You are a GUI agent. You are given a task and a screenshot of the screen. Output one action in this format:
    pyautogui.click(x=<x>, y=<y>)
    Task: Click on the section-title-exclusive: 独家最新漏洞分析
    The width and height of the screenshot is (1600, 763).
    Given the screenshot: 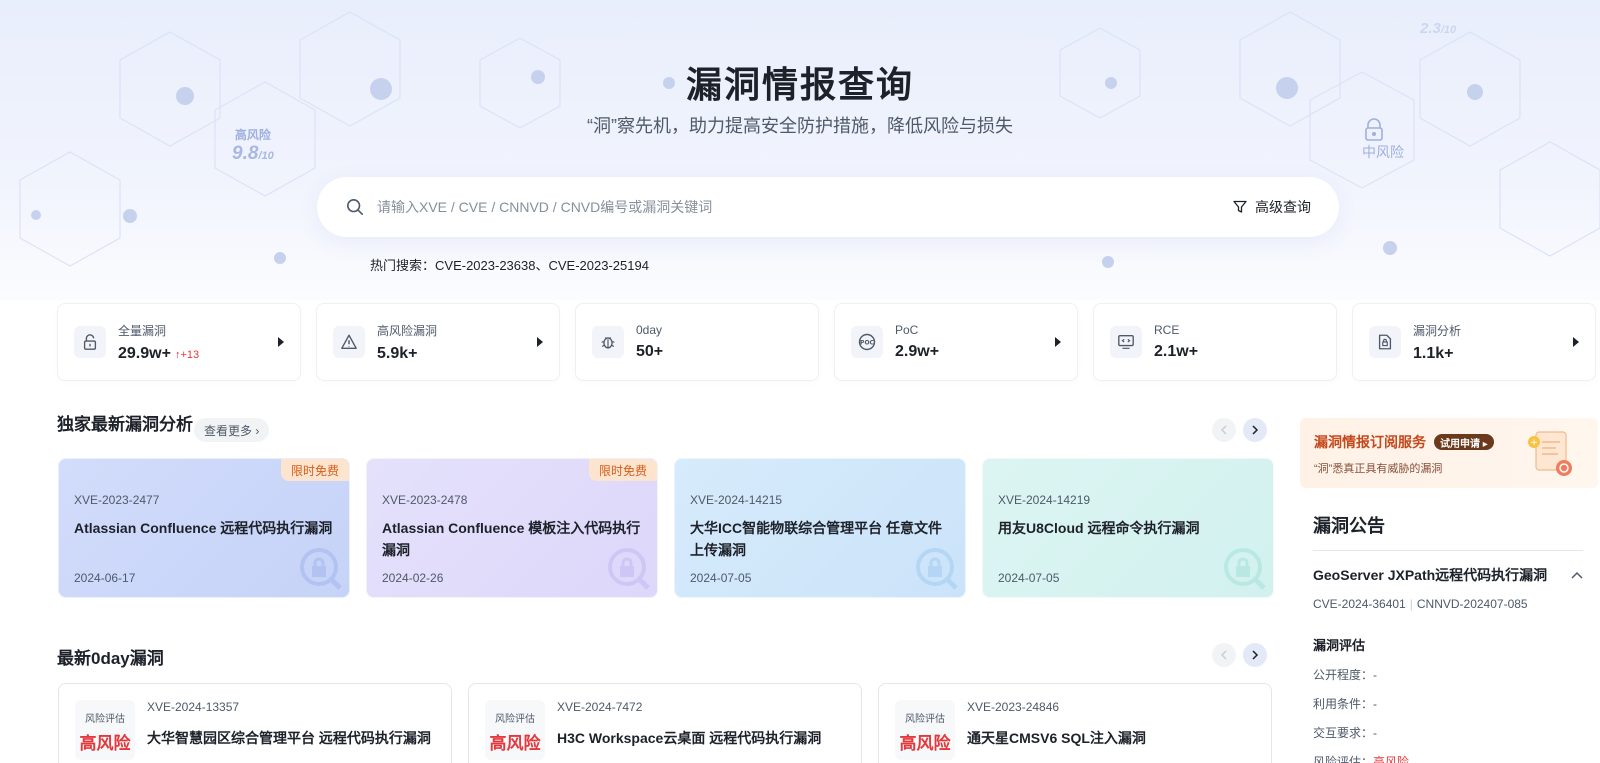 What is the action you would take?
    pyautogui.click(x=125, y=424)
    